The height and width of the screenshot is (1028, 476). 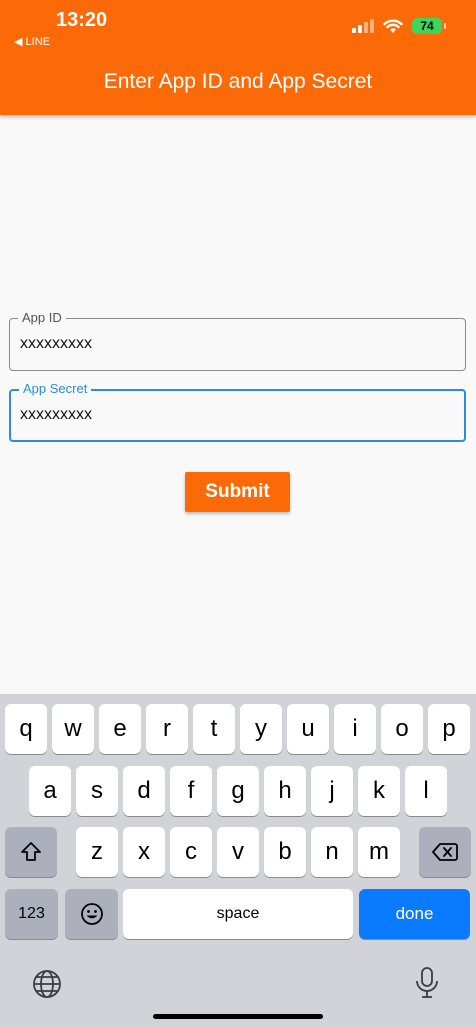 I want to click on key-p: p, so click(x=449, y=729).